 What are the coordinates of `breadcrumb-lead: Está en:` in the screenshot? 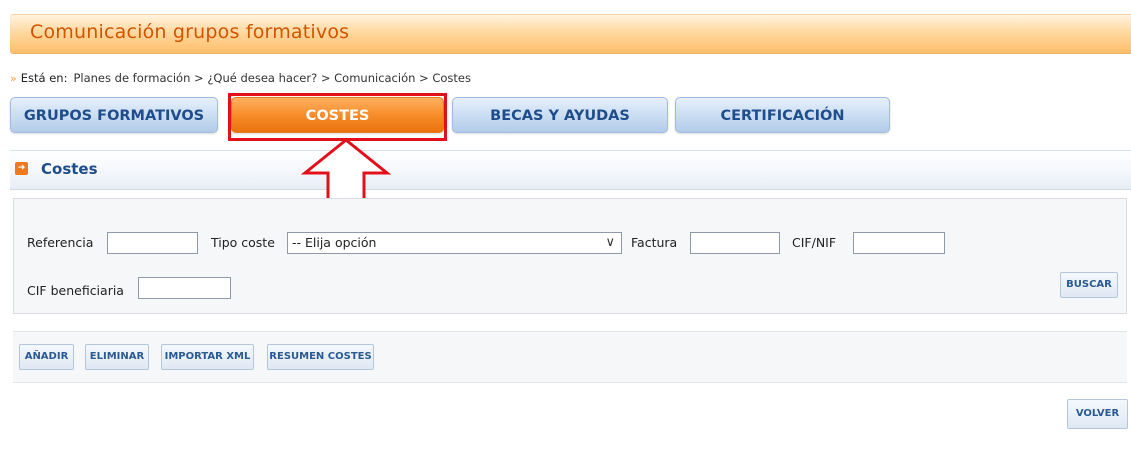 It's located at (44, 78).